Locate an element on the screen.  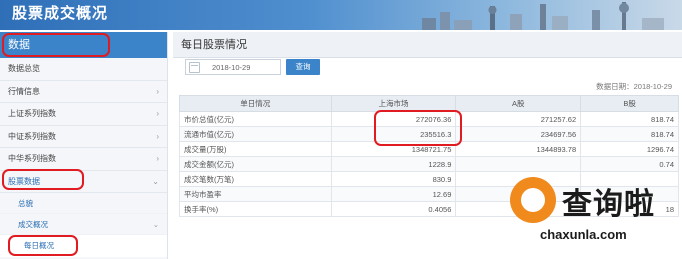
sidebar-subitem-trading-overview: 成交概况 ⌄ is located at coordinates (83, 224).